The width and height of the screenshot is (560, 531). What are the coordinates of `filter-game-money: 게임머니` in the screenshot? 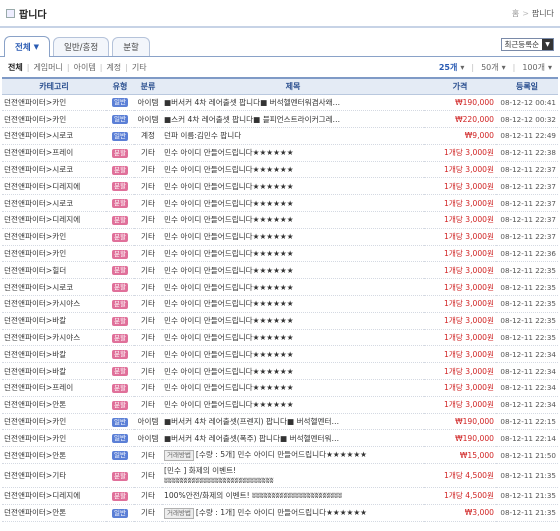 It's located at (47, 67).